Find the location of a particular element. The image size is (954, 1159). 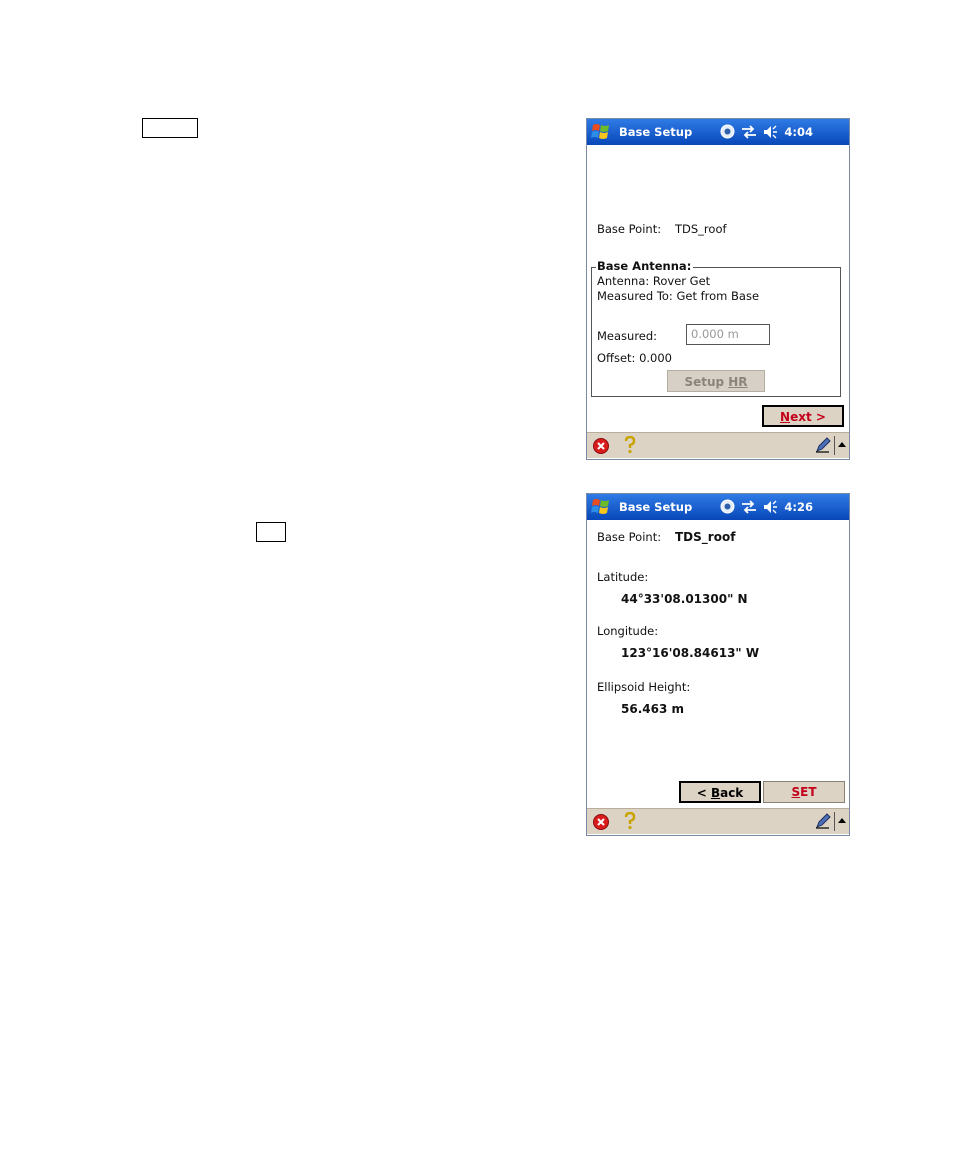

set-button: SET is located at coordinates (804, 792).